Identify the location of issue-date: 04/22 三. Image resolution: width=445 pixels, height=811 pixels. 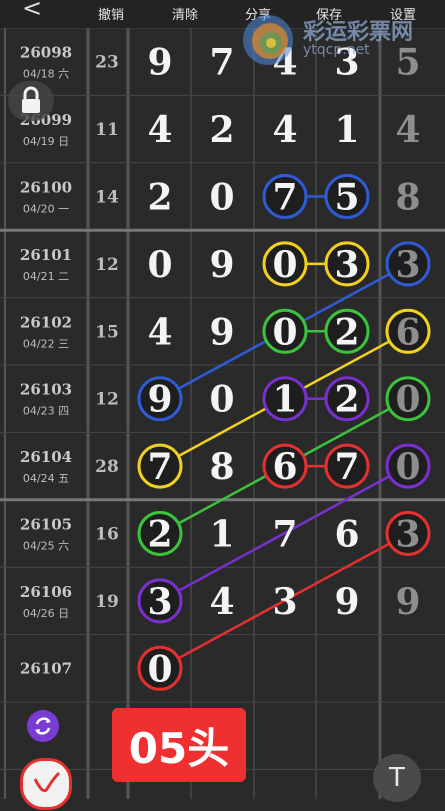
(46, 343).